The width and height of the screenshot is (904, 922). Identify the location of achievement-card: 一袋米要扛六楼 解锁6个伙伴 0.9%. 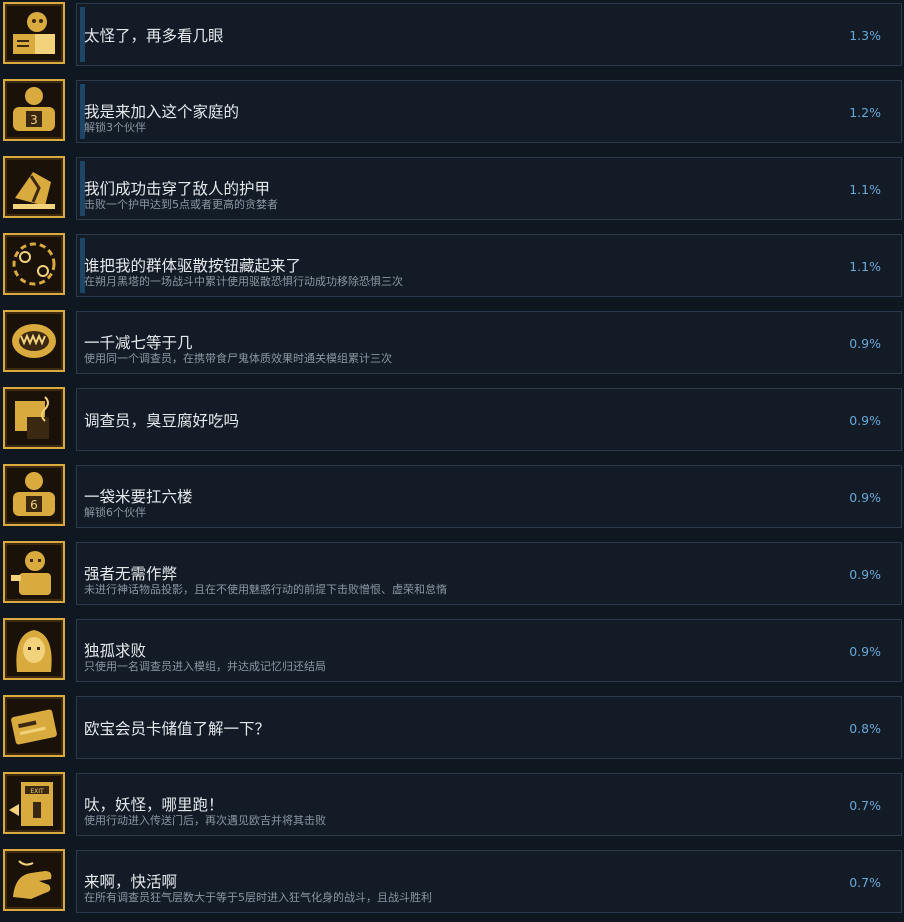
(489, 496).